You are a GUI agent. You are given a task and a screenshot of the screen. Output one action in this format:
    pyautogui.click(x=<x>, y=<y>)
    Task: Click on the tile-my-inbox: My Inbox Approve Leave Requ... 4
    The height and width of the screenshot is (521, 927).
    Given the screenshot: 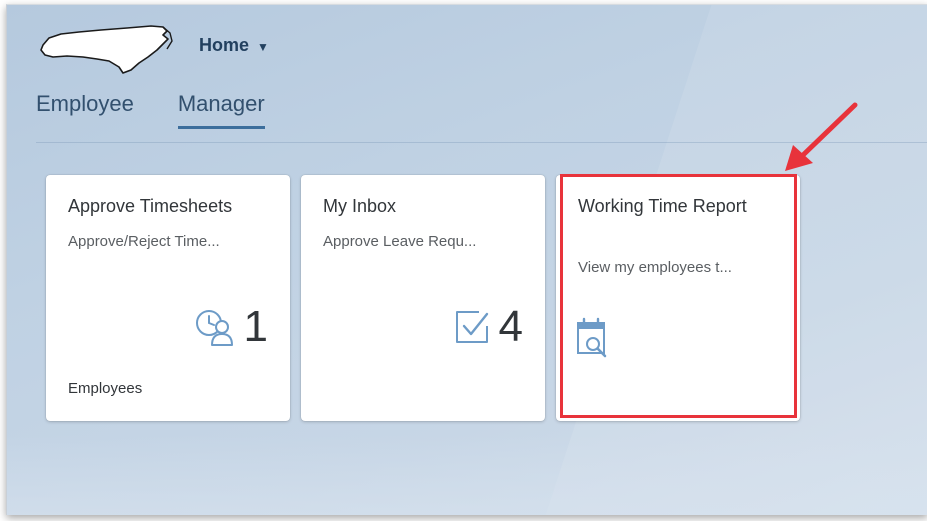 What is the action you would take?
    pyautogui.click(x=423, y=298)
    